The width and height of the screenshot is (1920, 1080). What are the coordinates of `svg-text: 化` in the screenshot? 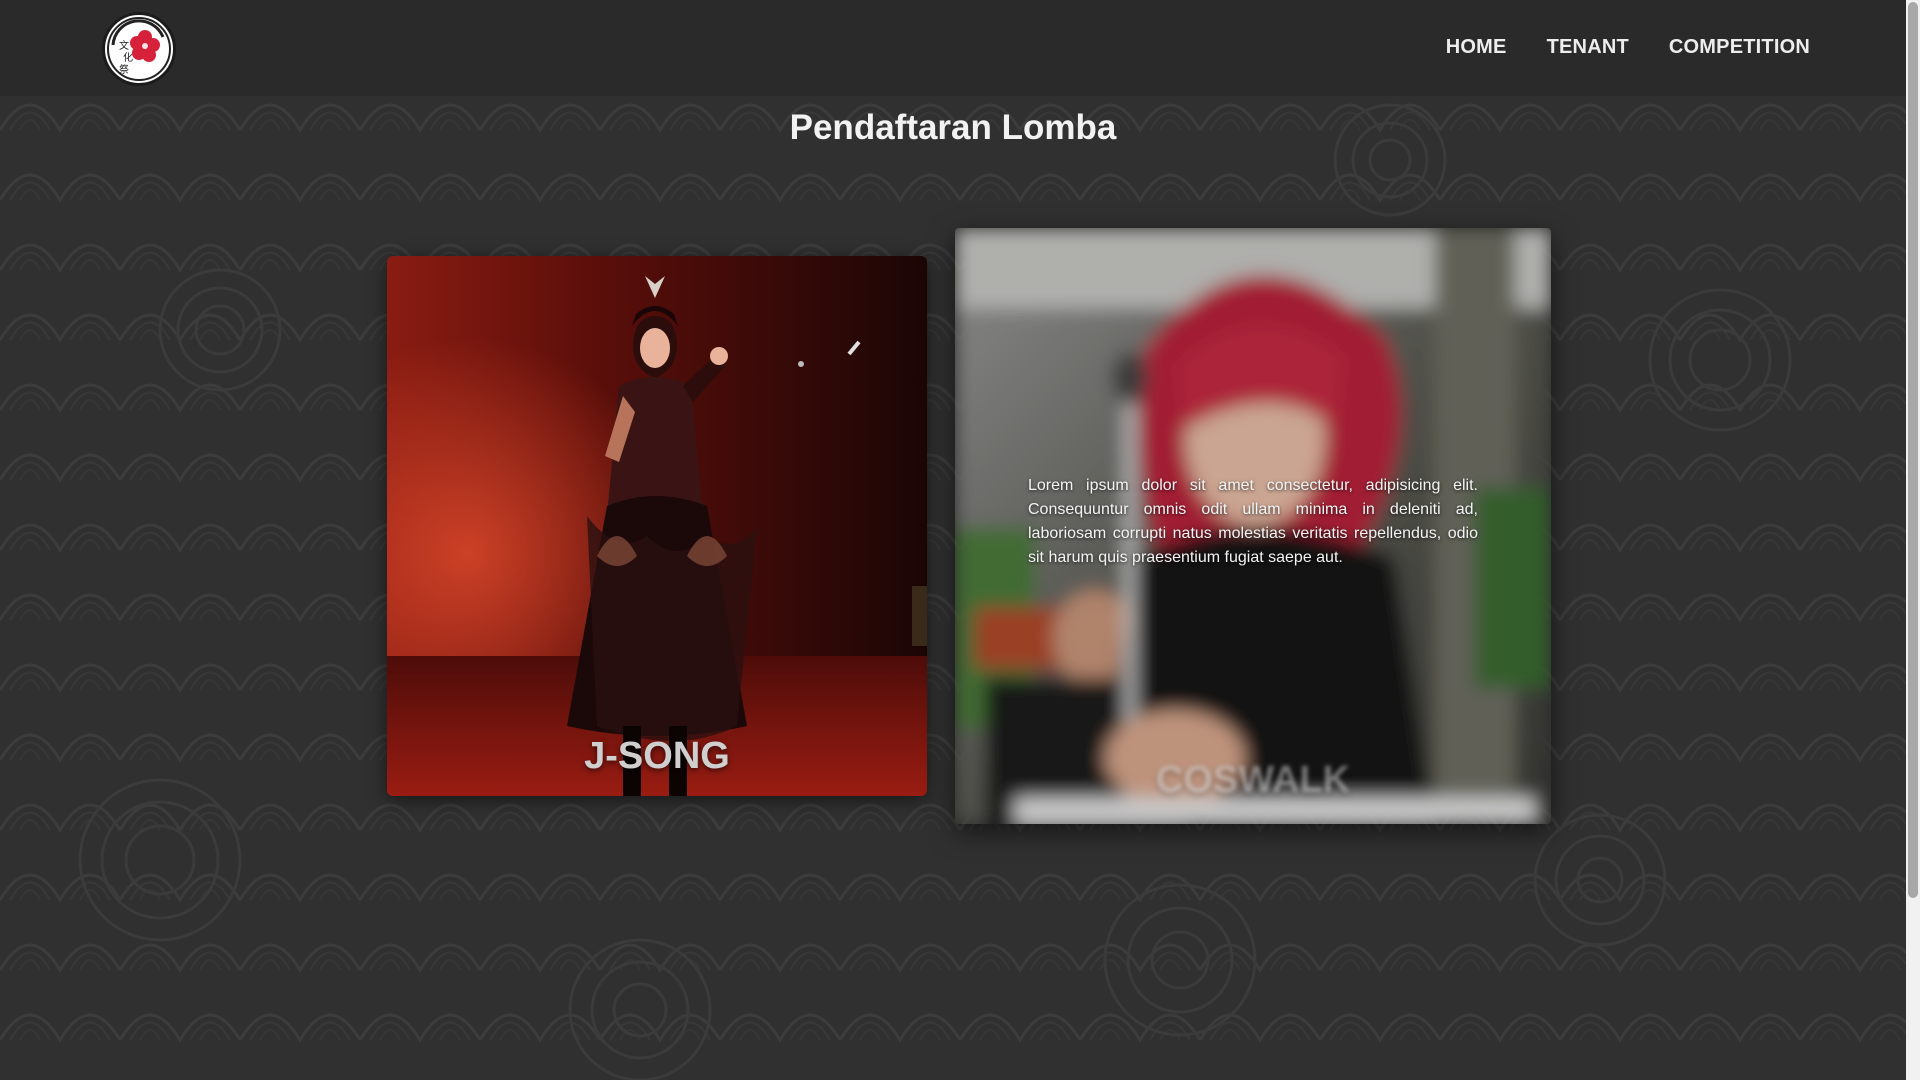 It's located at (128, 57).